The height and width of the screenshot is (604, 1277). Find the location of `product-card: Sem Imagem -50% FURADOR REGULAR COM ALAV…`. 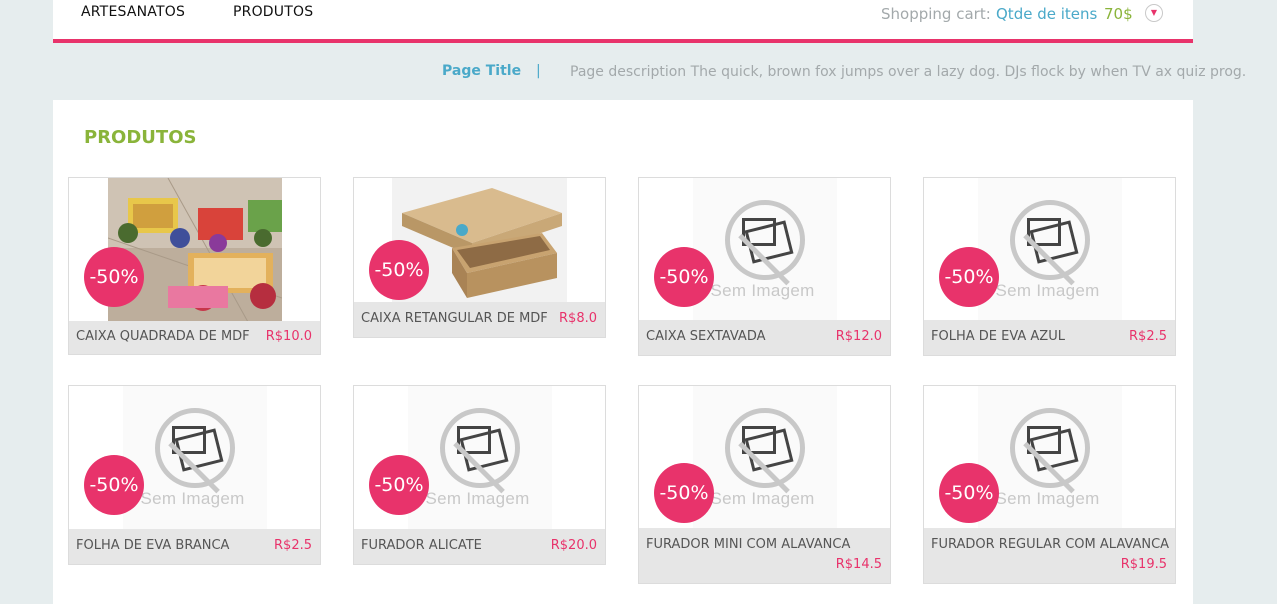

product-card: Sem Imagem -50% FURADOR REGULAR COM ALAV… is located at coordinates (1049, 484).